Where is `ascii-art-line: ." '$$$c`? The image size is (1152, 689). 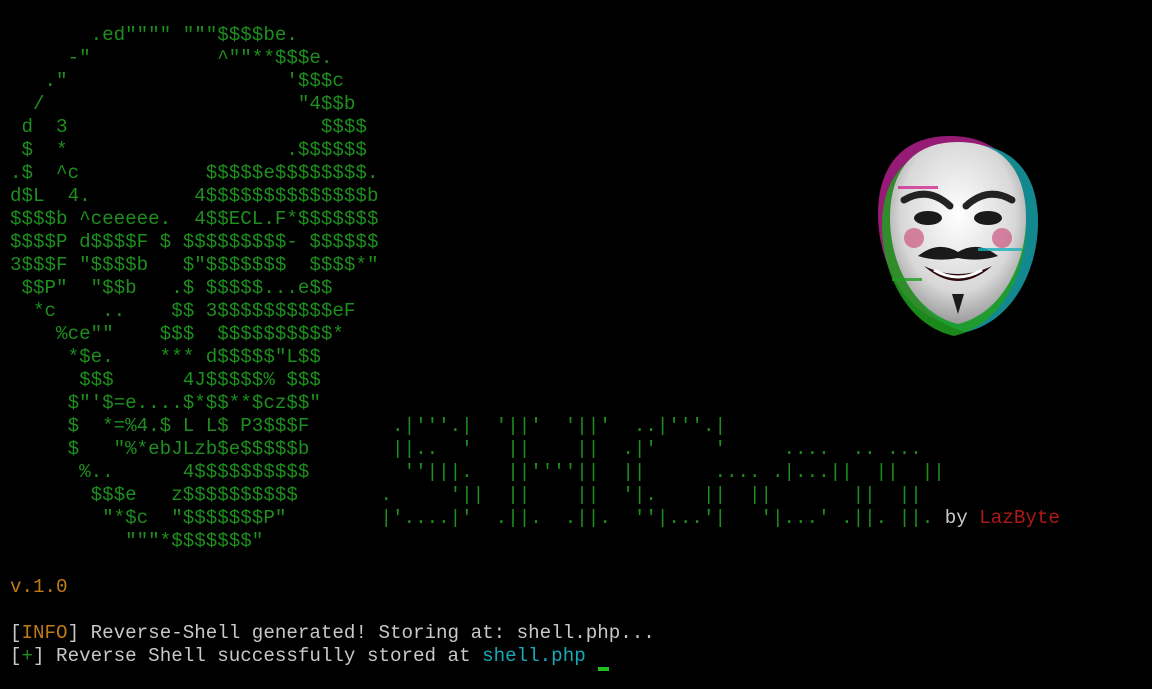 ascii-art-line: ." '$$$c is located at coordinates (177, 81).